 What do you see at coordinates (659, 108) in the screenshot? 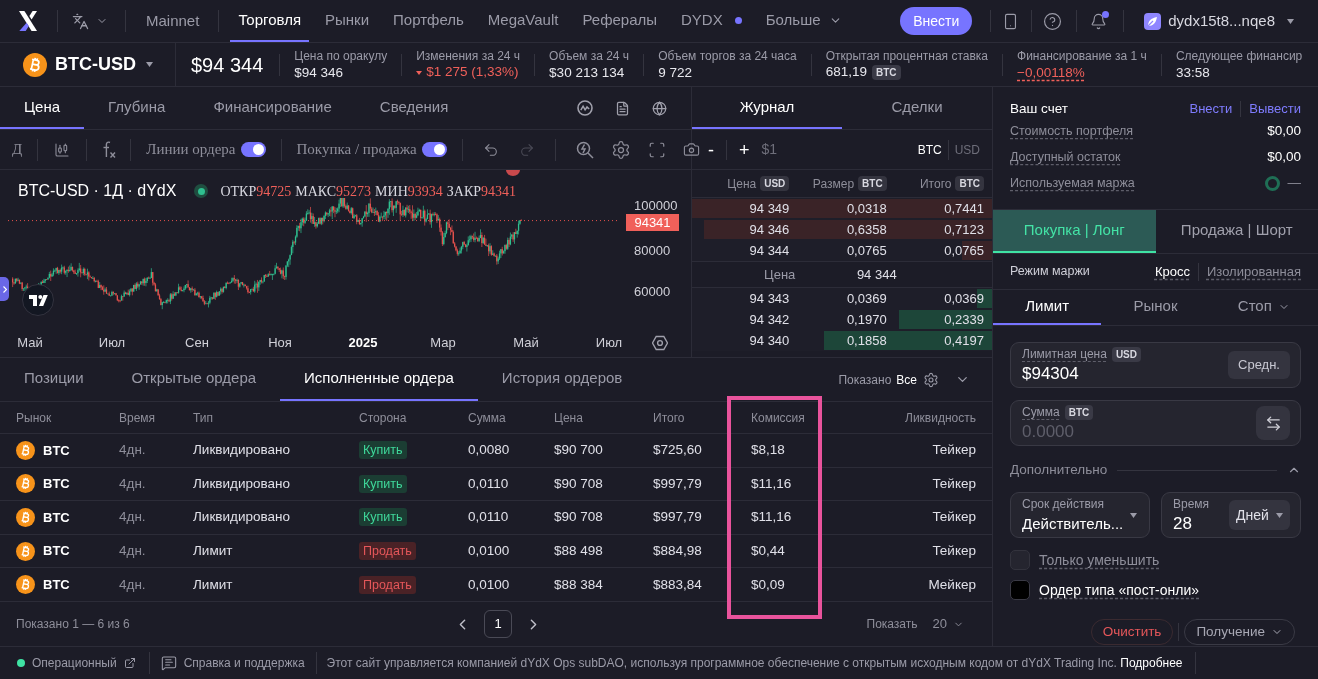
I see `globe-icon` at bounding box center [659, 108].